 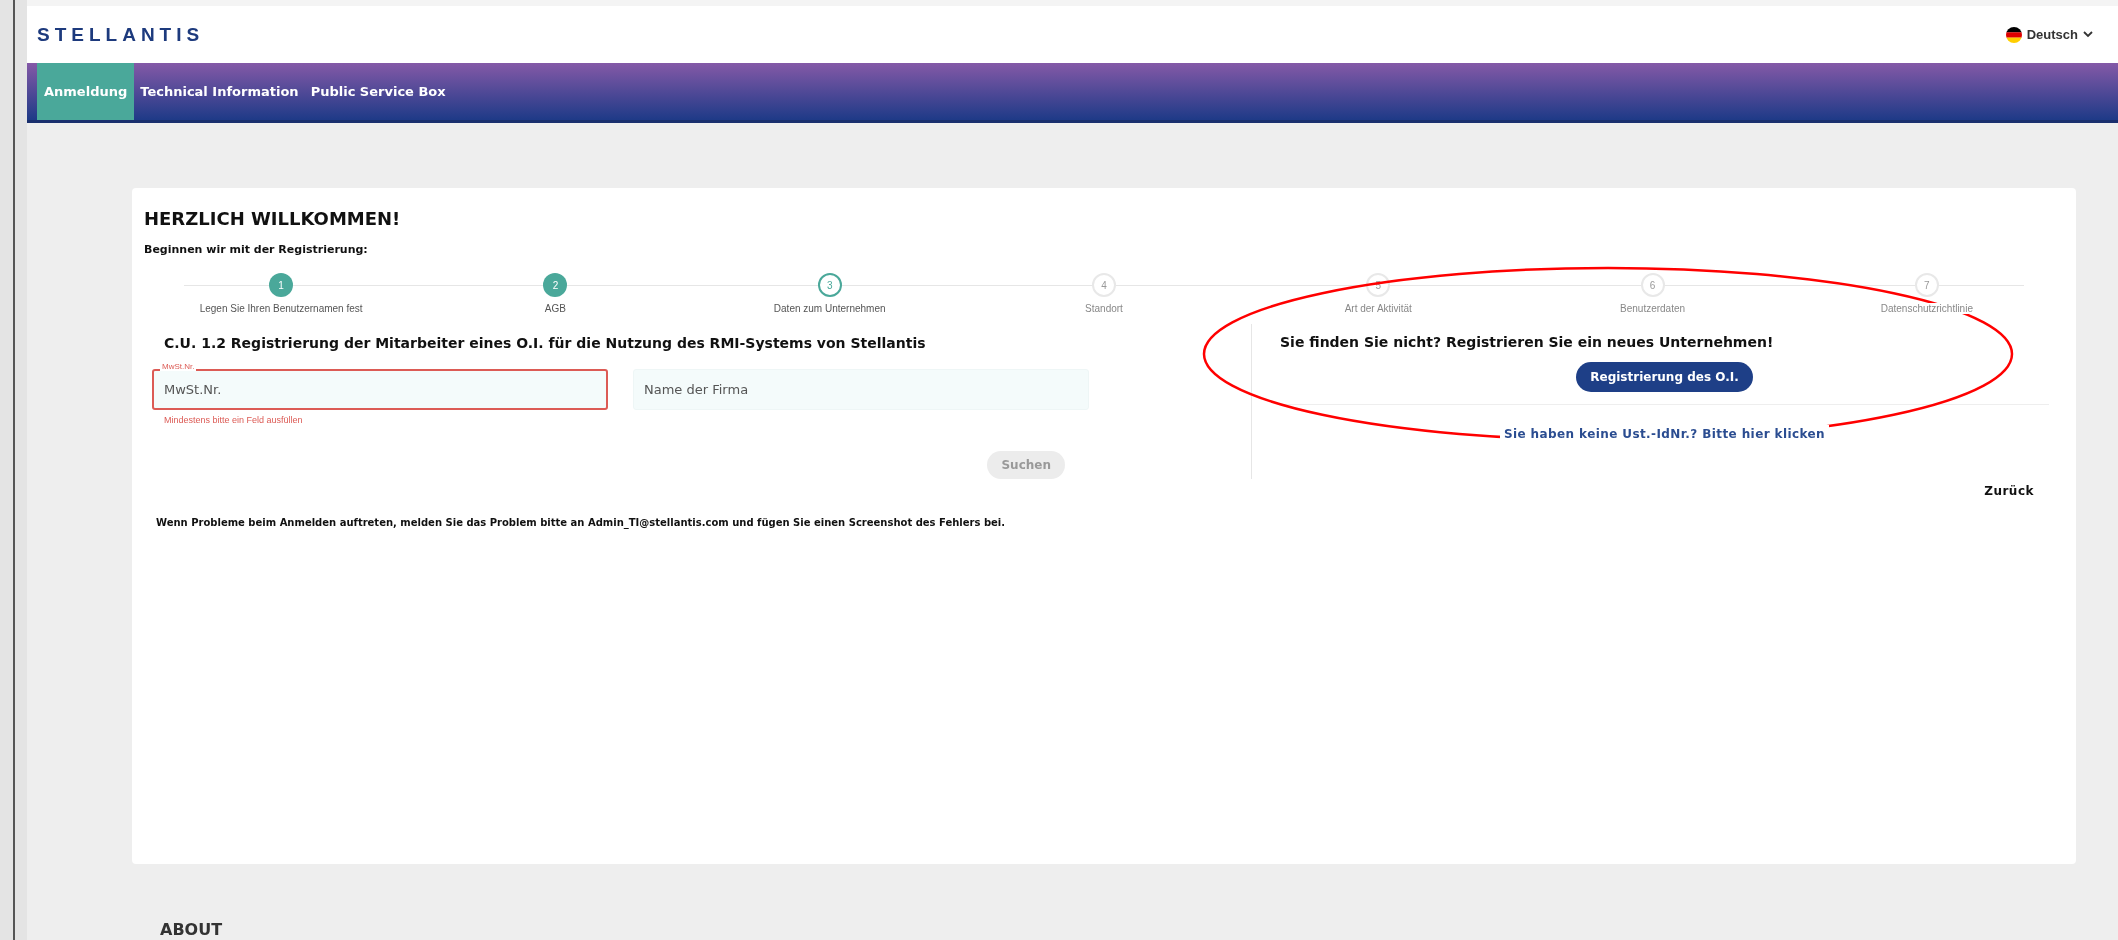 What do you see at coordinates (1926, 308) in the screenshot?
I see `step-label: Datenschutzrichtlinie` at bounding box center [1926, 308].